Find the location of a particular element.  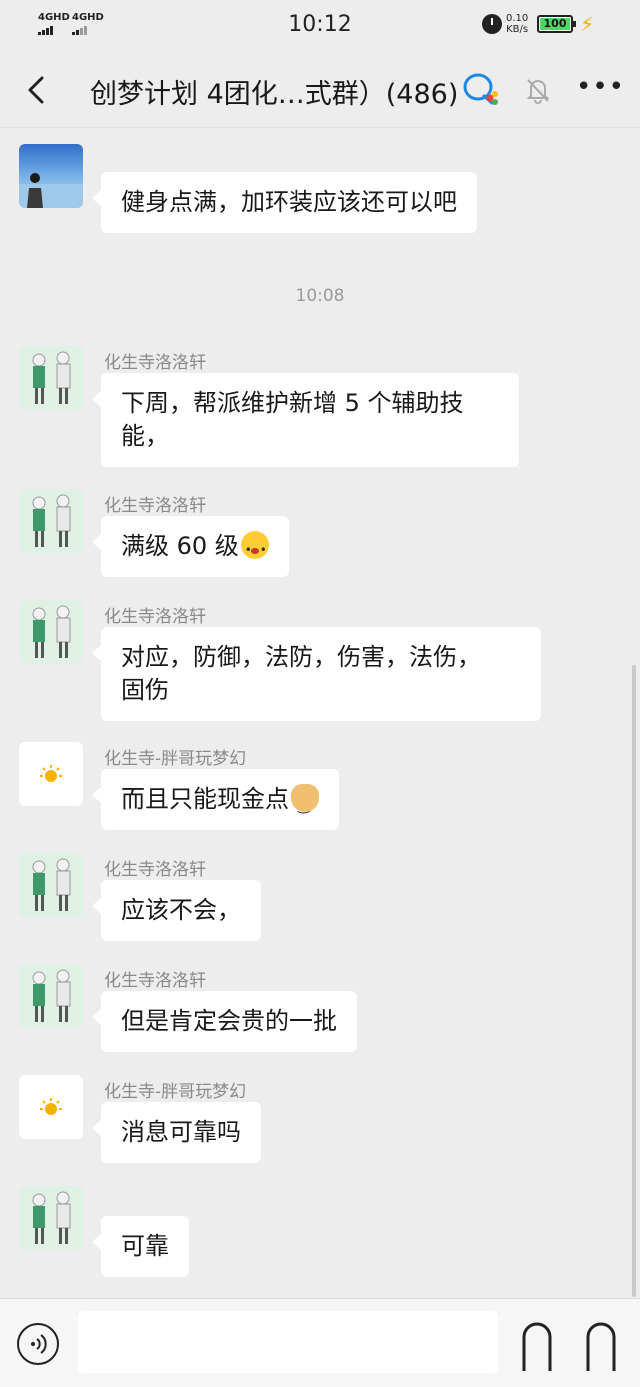

message-bubble: 下周，帮派维护新增 5 个辅助技 能， is located at coordinates (305, 420).